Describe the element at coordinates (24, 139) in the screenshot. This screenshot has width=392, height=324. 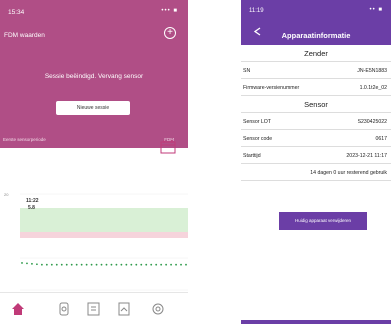
I see `first-sensor-period-label: Eerste sensorperiode` at that location.